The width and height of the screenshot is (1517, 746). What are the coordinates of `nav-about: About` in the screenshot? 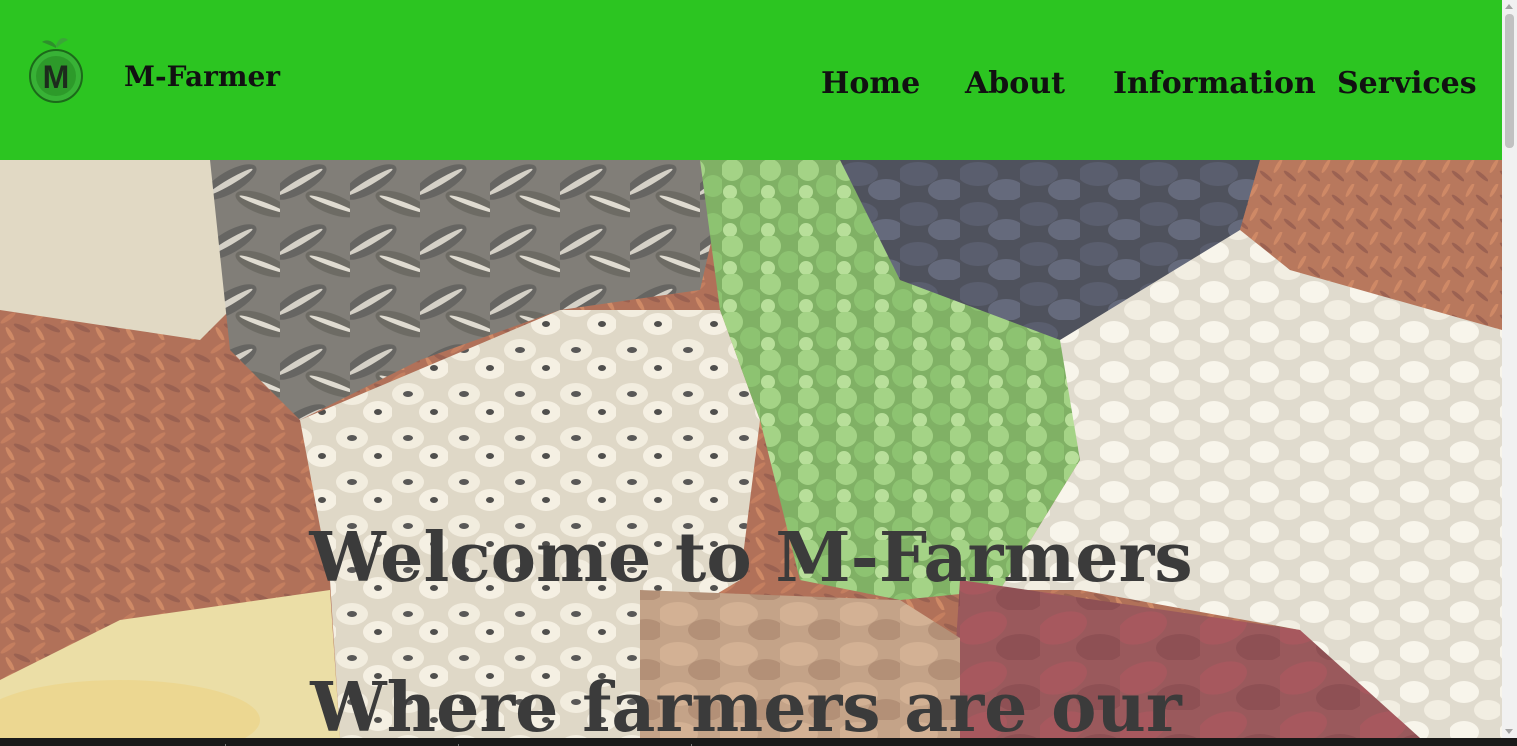 It's located at (1015, 83).